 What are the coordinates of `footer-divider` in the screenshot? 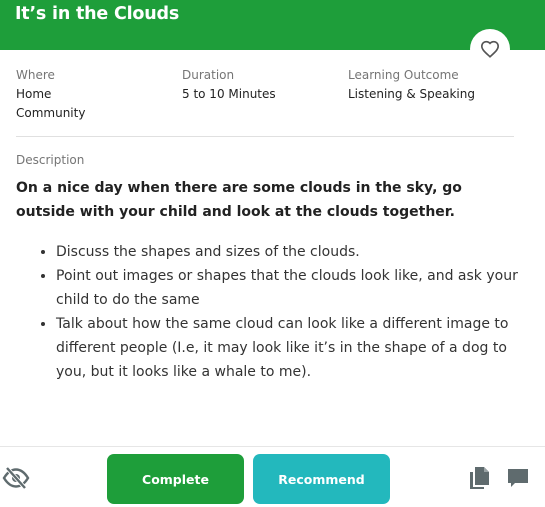 It's located at (272, 446).